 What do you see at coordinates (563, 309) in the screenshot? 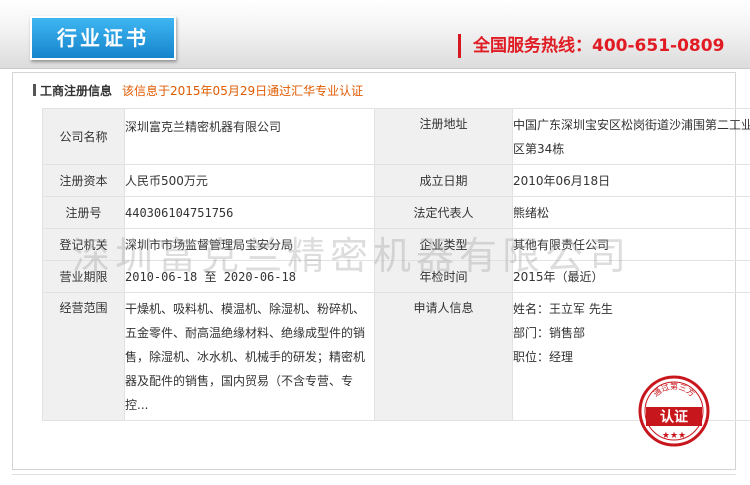
I see `applicant-name: 姓名：王立军 先生` at bounding box center [563, 309].